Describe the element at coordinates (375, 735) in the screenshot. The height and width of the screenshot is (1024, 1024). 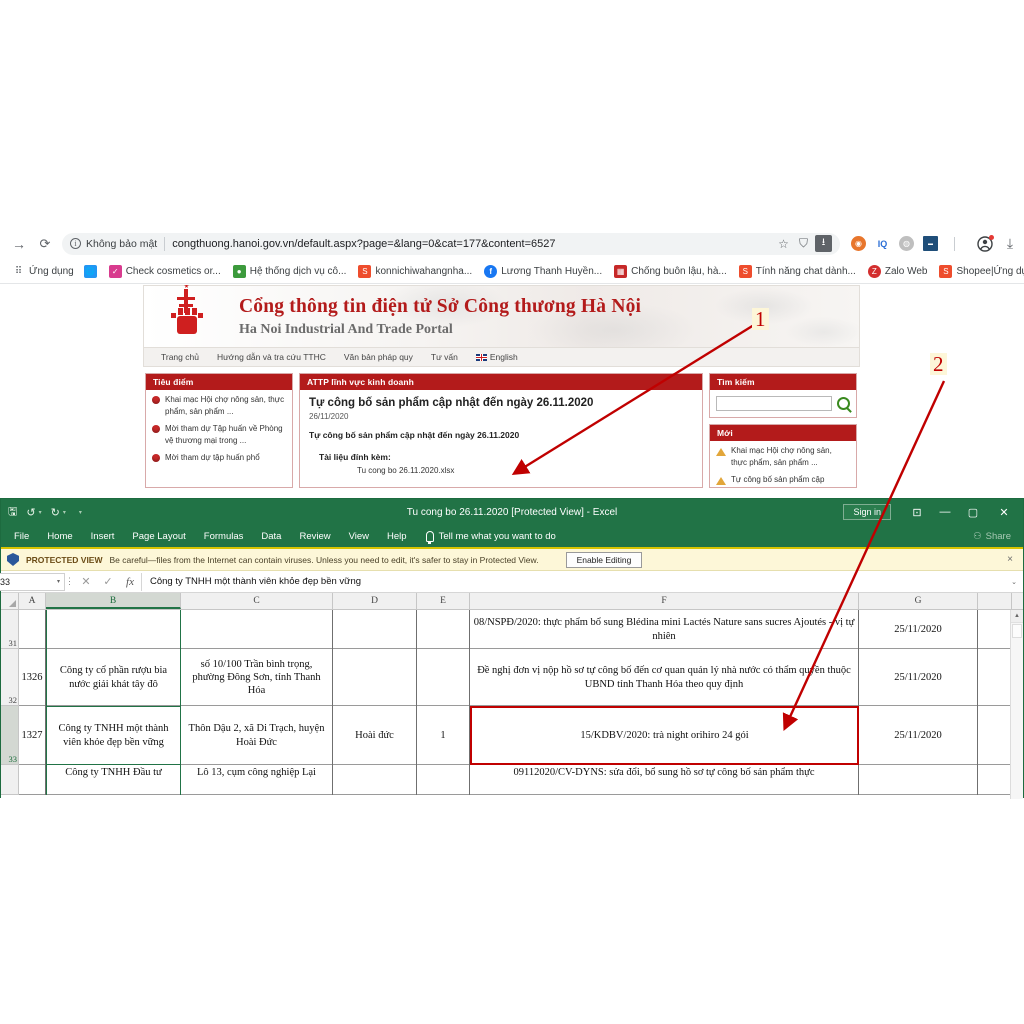
I see `cell-D: Hoài đức` at that location.